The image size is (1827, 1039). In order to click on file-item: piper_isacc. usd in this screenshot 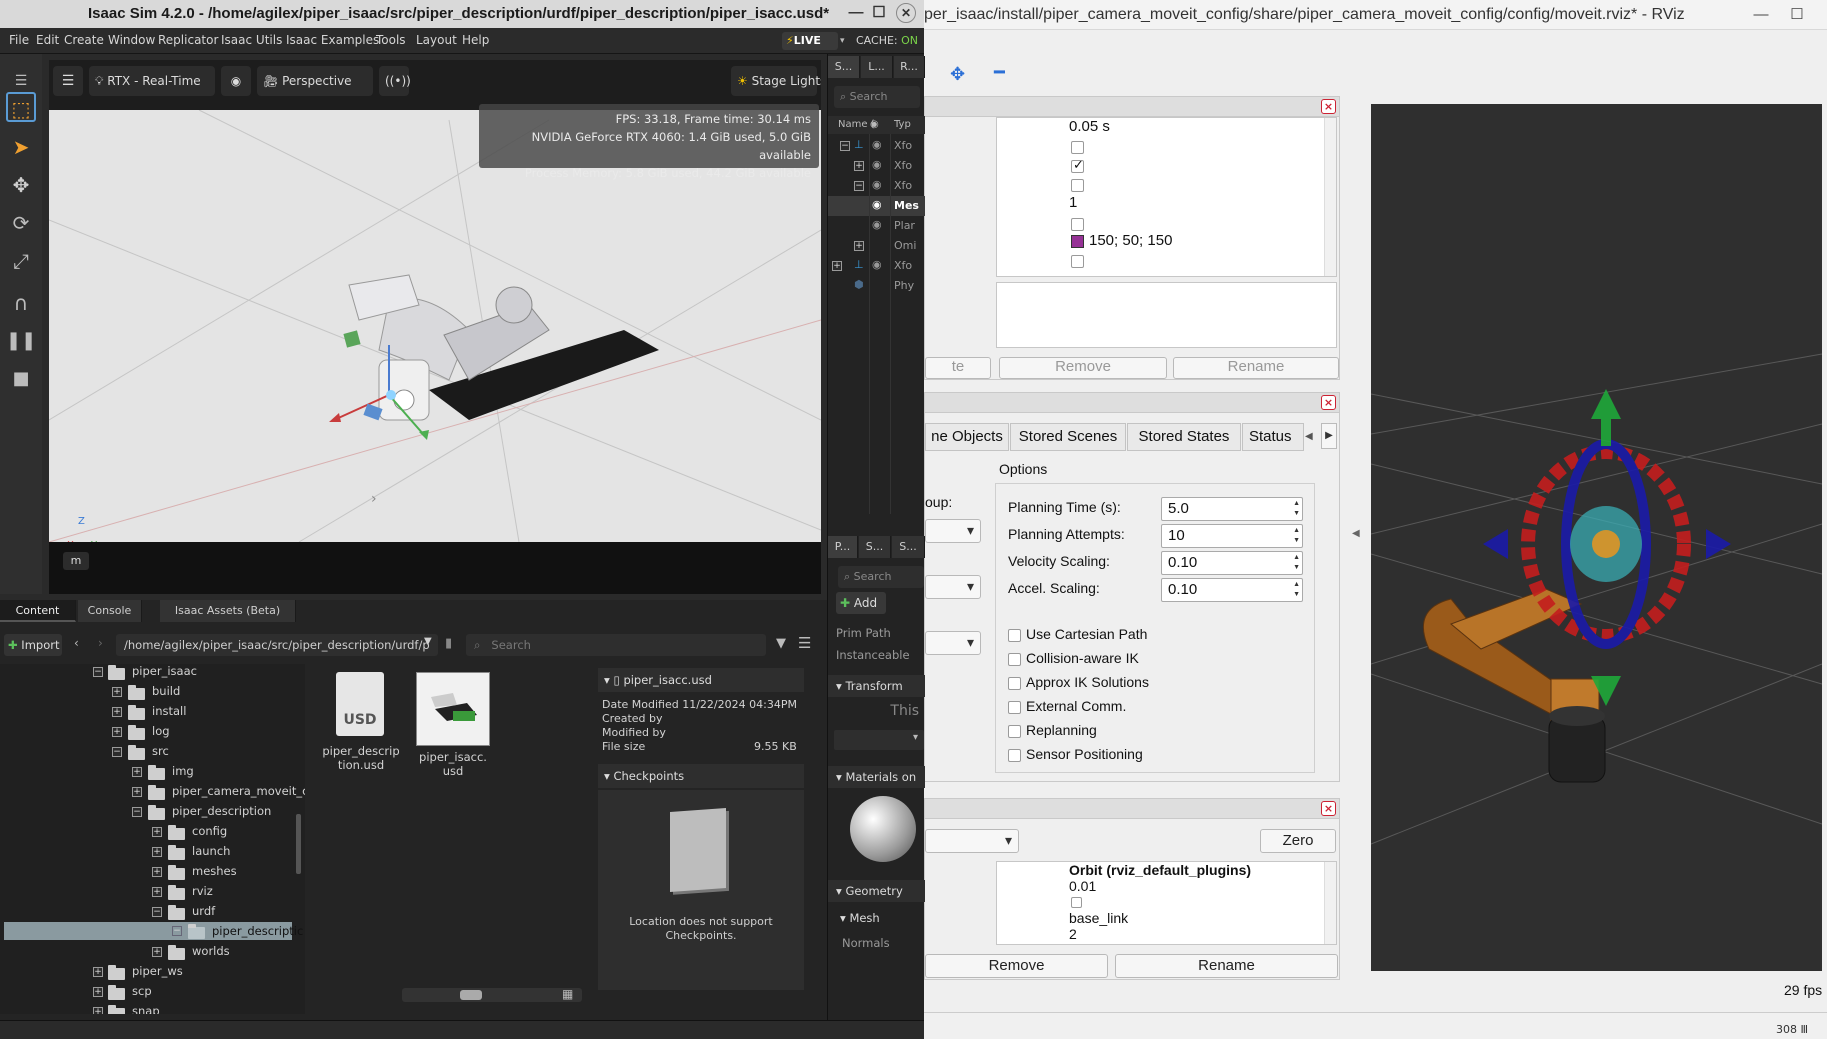, I will do `click(449, 727)`.